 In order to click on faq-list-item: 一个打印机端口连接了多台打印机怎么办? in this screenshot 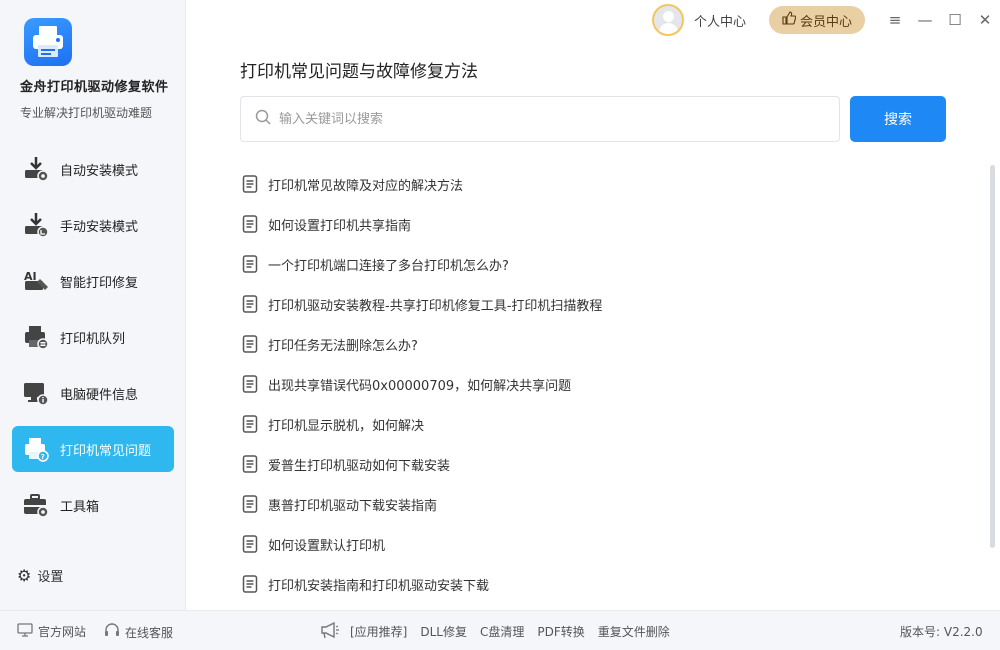, I will do `click(590, 264)`.